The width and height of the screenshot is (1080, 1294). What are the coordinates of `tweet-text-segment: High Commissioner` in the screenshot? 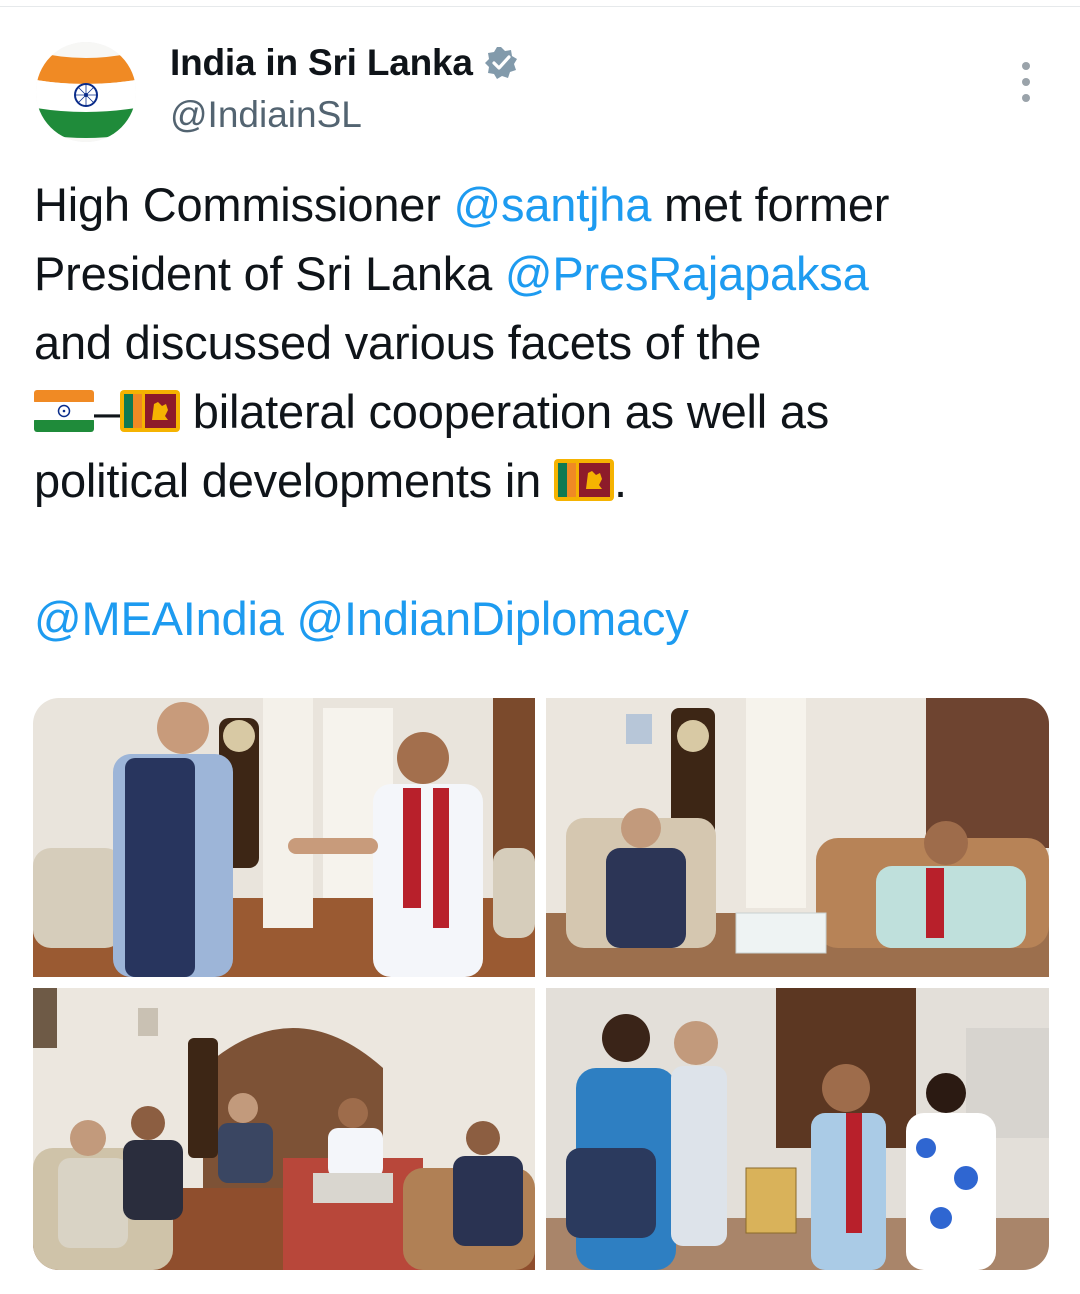 It's located at (244, 204).